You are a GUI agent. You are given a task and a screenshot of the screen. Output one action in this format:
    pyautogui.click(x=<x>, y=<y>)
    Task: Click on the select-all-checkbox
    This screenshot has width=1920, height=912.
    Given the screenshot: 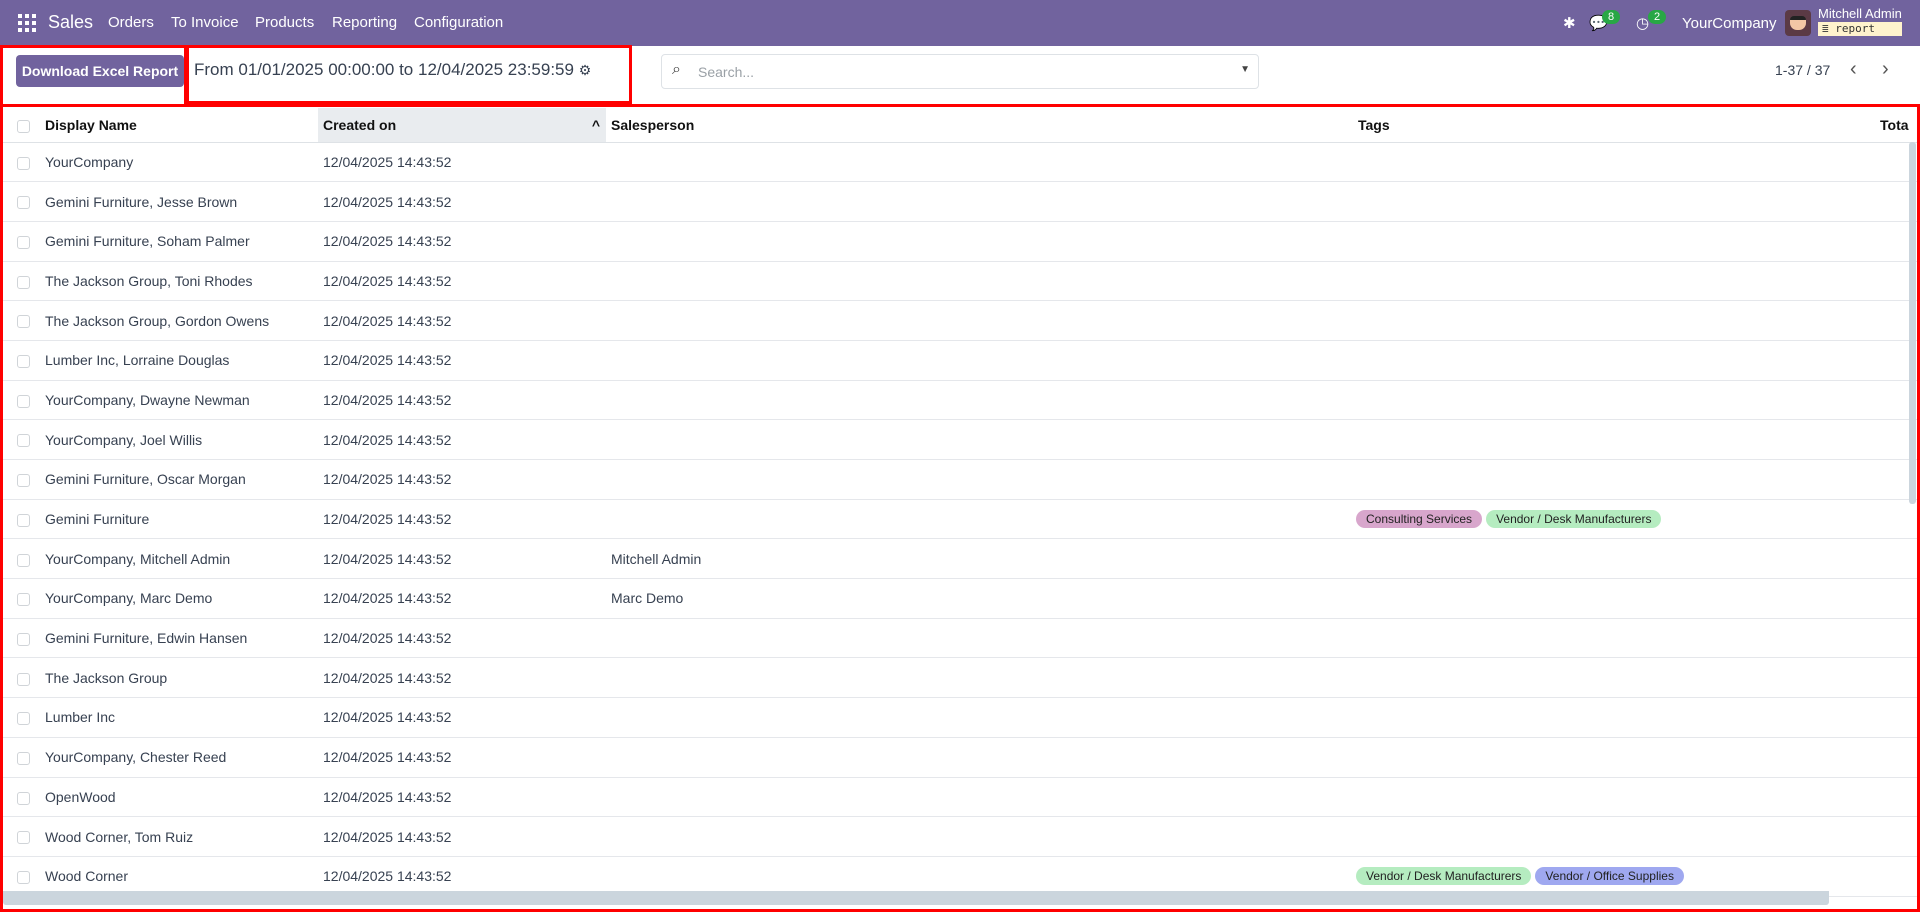 What is the action you would take?
    pyautogui.click(x=23, y=125)
    